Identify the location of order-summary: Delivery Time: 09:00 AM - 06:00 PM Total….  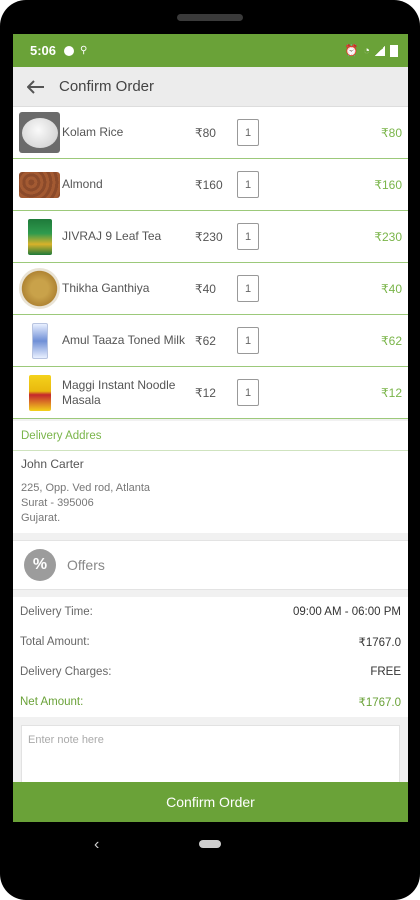
(210, 657).